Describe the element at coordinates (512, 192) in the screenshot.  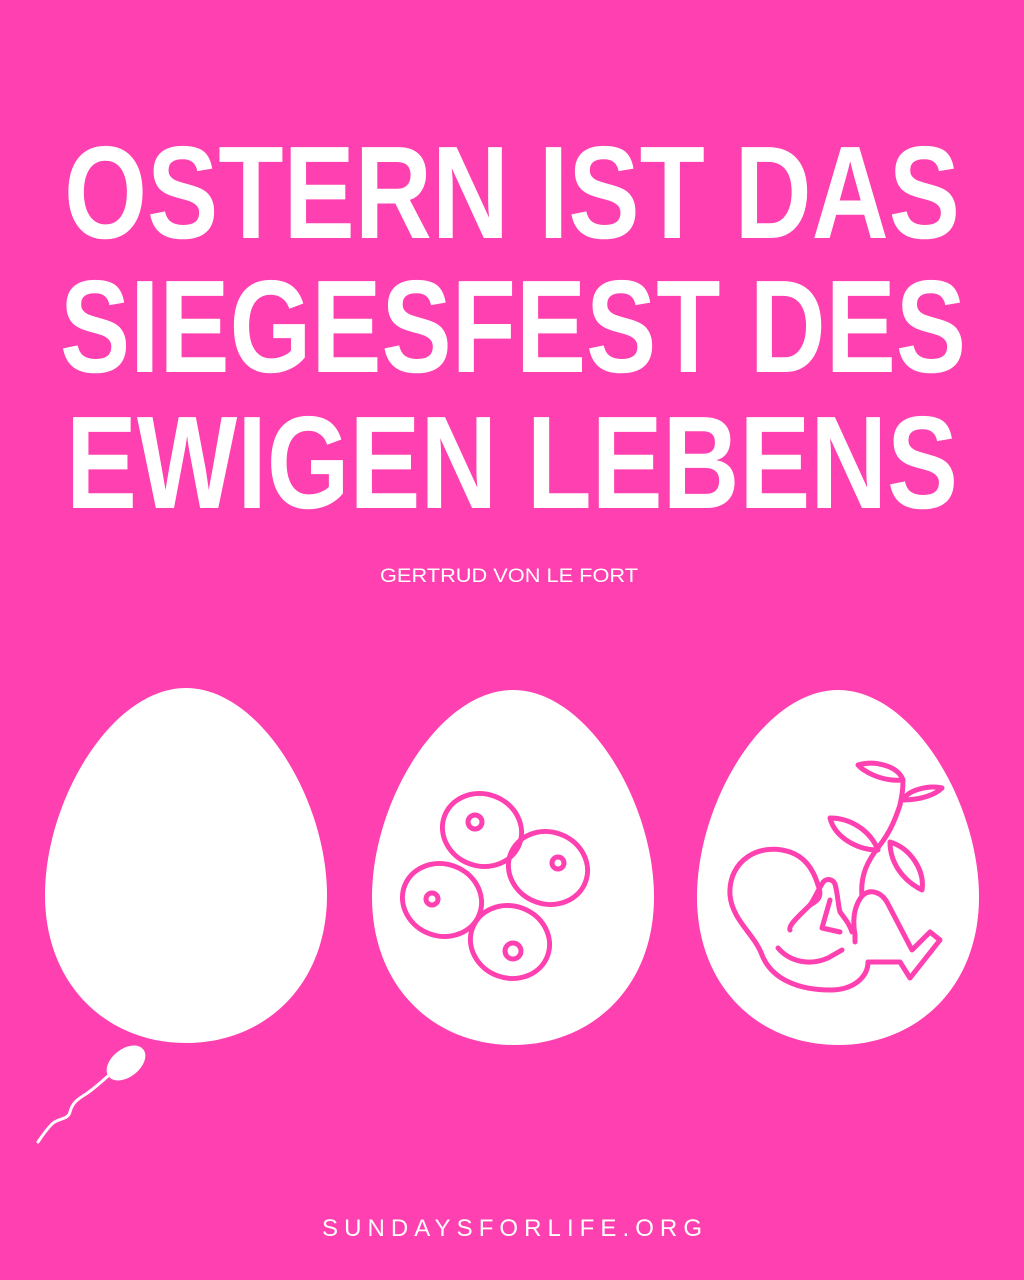
I see `headline-line-1: OSTERN IST DAS` at that location.